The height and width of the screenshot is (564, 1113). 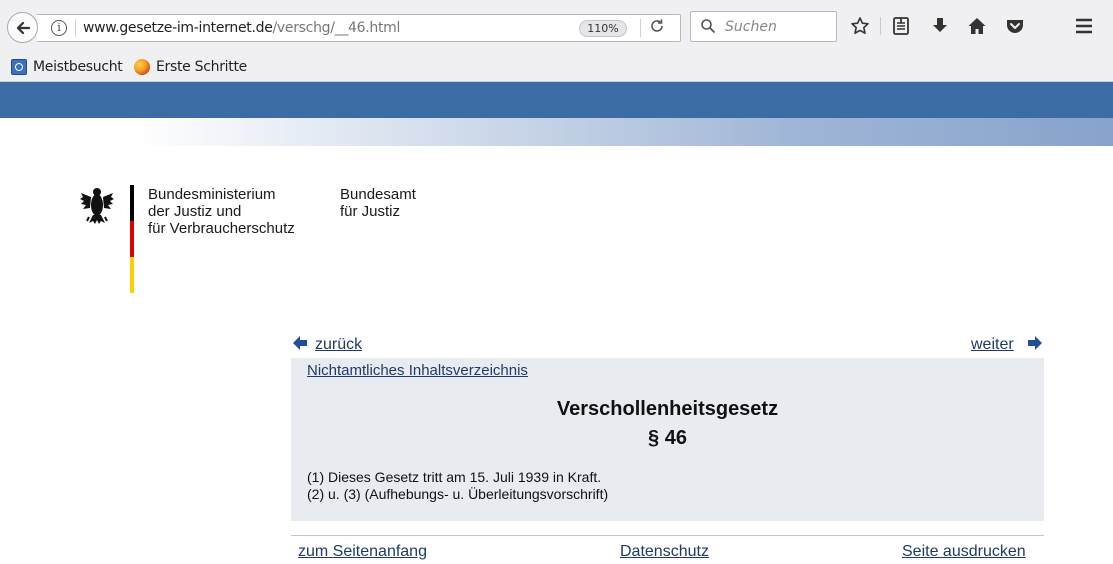 I want to click on home-icon, so click(x=977, y=26).